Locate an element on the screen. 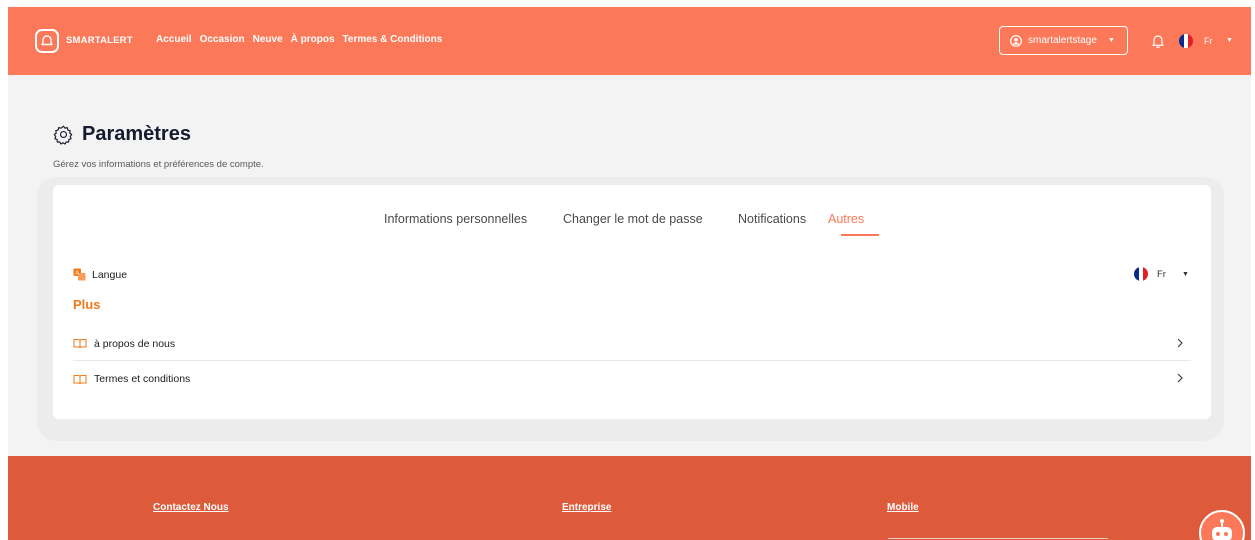  page-title: Paramètres is located at coordinates (122, 134).